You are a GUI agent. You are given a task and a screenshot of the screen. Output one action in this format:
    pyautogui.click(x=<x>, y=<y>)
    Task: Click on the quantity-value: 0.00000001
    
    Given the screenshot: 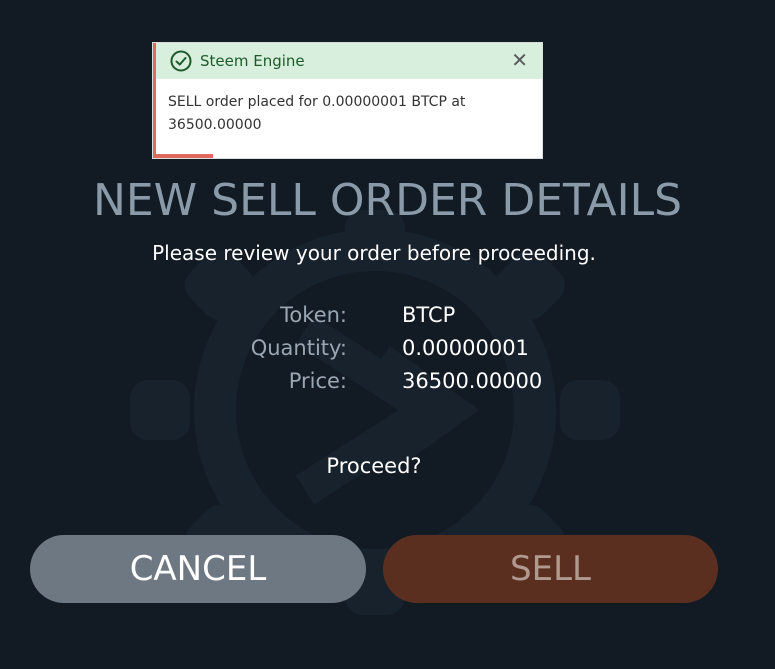 What is the action you would take?
    pyautogui.click(x=465, y=348)
    